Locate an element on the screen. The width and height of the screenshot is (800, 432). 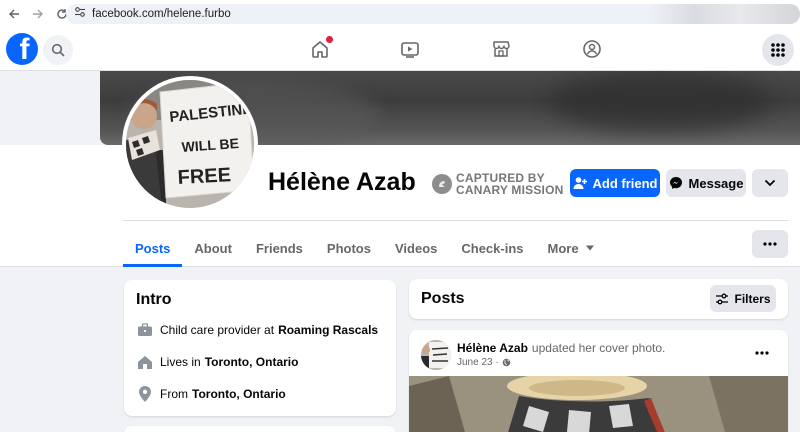
facebook-logo-icon: f is located at coordinates (22, 49).